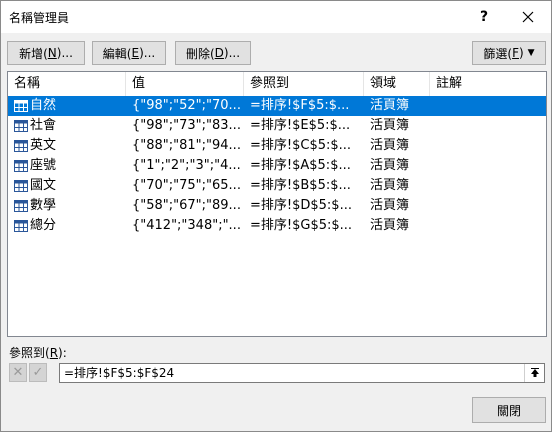 This screenshot has width=552, height=432. Describe the element at coordinates (304, 84) in the screenshot. I see `column-header-refers-to: 參照到` at that location.